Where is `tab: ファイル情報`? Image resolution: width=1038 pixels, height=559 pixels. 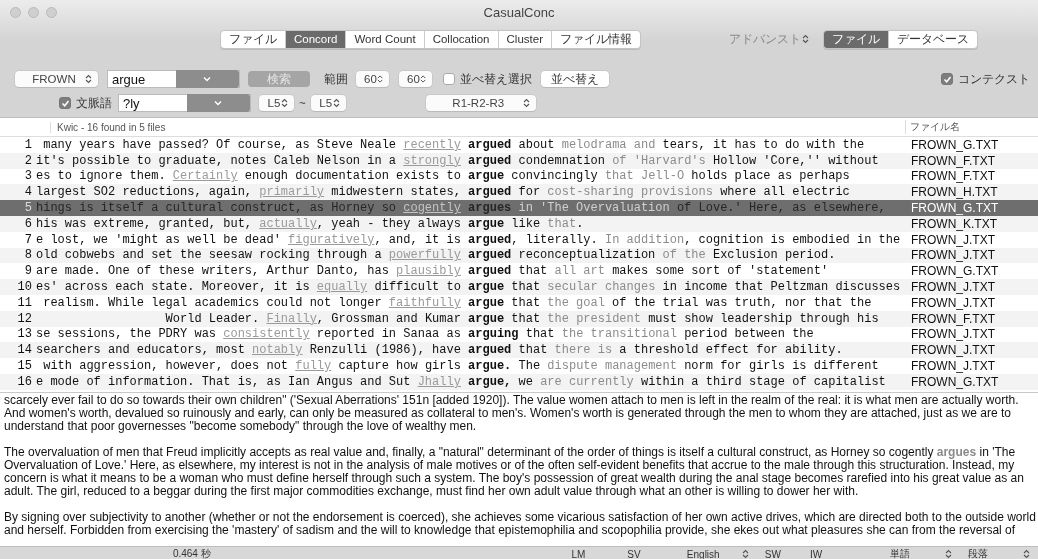
tab: ファイル情報 is located at coordinates (595, 39).